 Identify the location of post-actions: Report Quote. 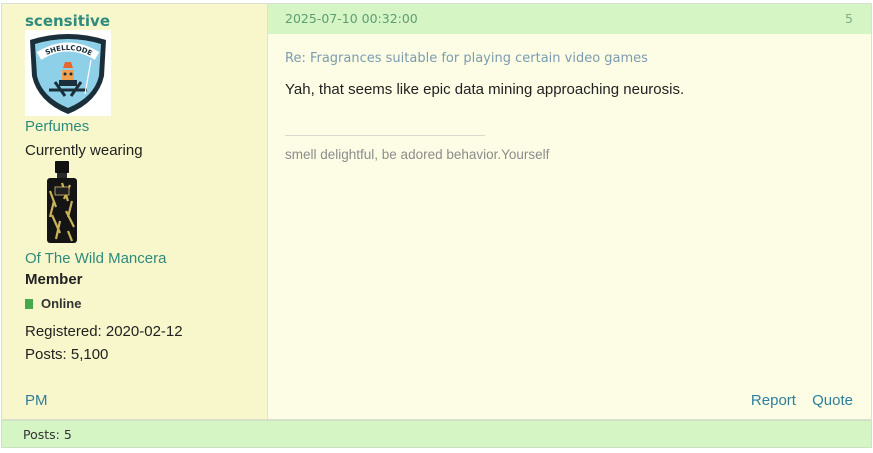
(796, 400).